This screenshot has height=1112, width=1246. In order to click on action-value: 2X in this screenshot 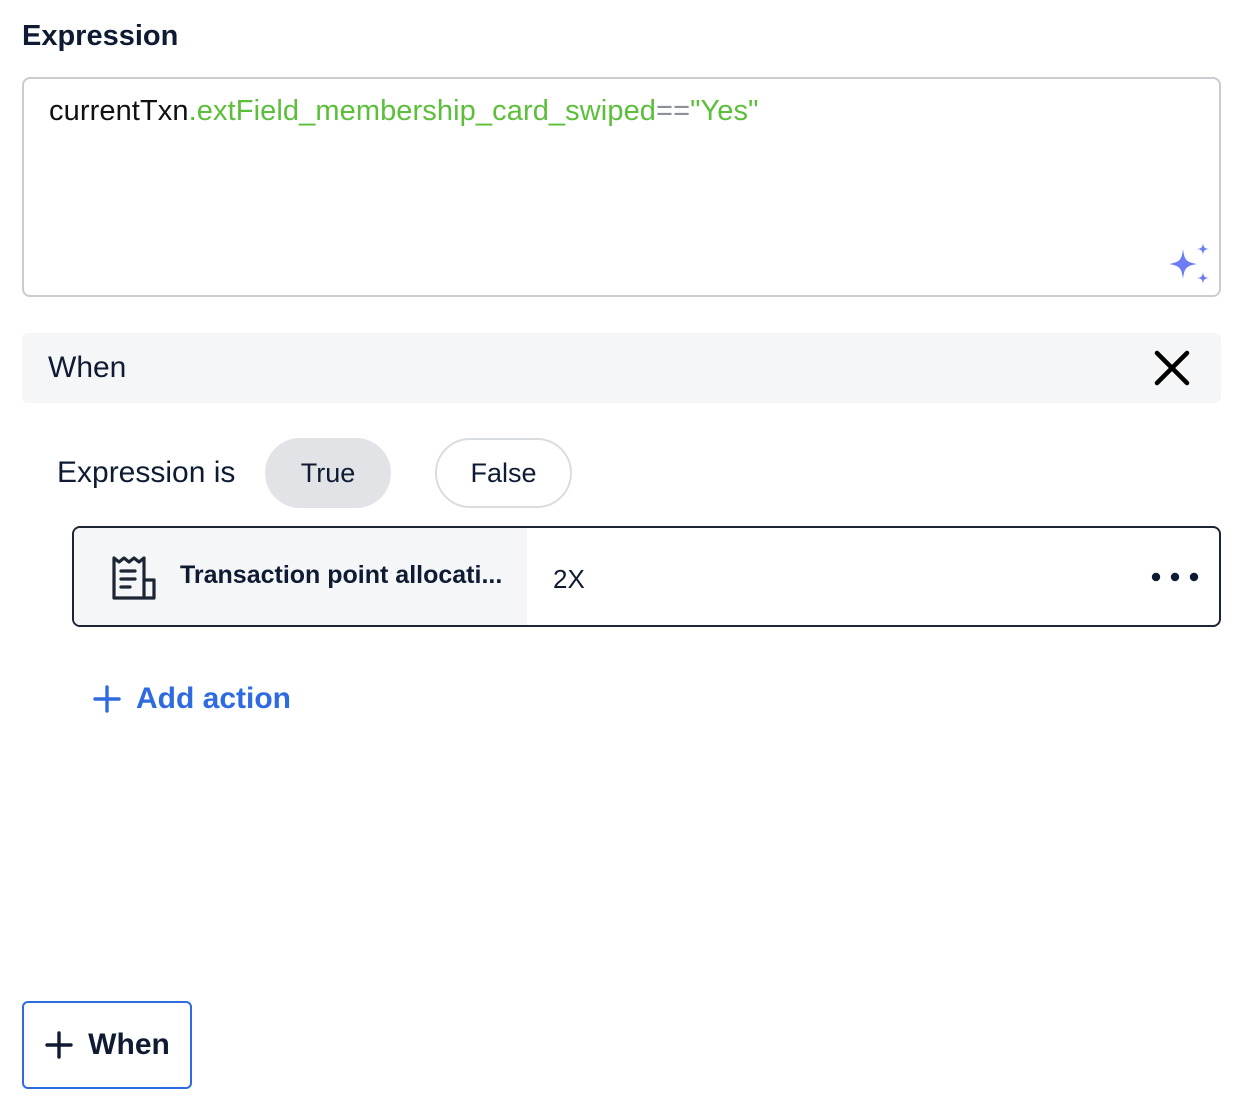, I will do `click(569, 579)`.